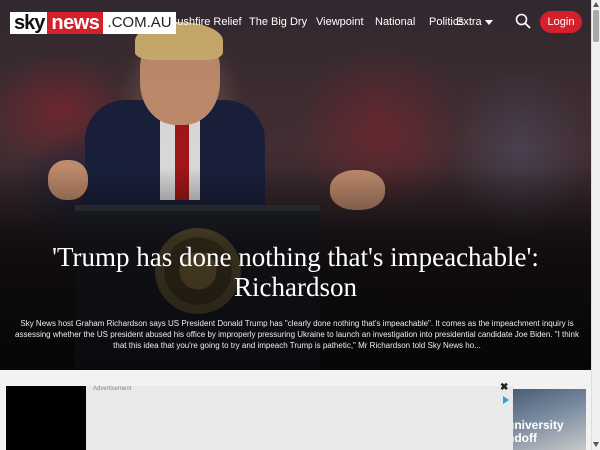 This screenshot has height=450, width=600. Describe the element at coordinates (395, 22) in the screenshot. I see `nav-national: National` at that location.